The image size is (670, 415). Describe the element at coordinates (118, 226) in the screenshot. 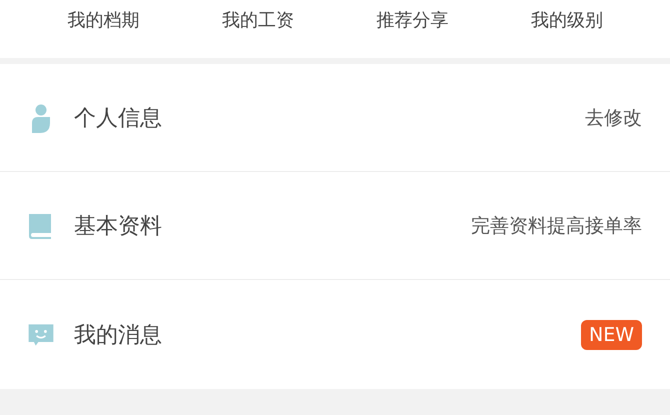

I see `row-label: 基本资料` at that location.